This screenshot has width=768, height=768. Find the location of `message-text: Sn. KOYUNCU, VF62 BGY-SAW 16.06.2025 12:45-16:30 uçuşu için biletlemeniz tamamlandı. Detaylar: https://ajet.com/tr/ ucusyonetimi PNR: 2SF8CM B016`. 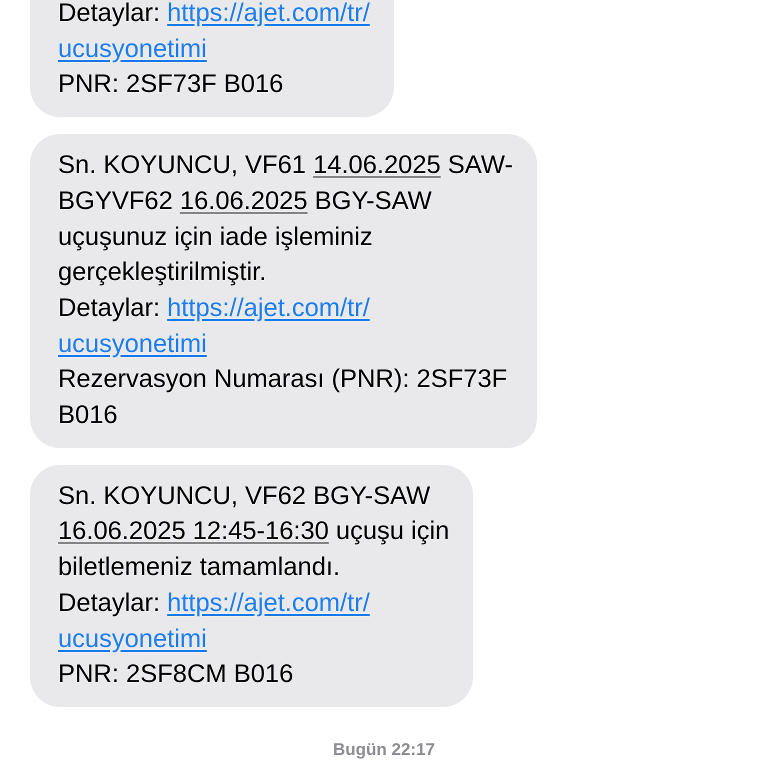

message-text: Sn. KOYUNCU, VF62 BGY-SAW 16.06.2025 12:45-16:30 uçuşu için biletlemeniz tamamlandı. Detaylar: https://ajet.com/tr/ ucusyonetimi PNR: 2SF8CM B016 is located at coordinates (254, 585).